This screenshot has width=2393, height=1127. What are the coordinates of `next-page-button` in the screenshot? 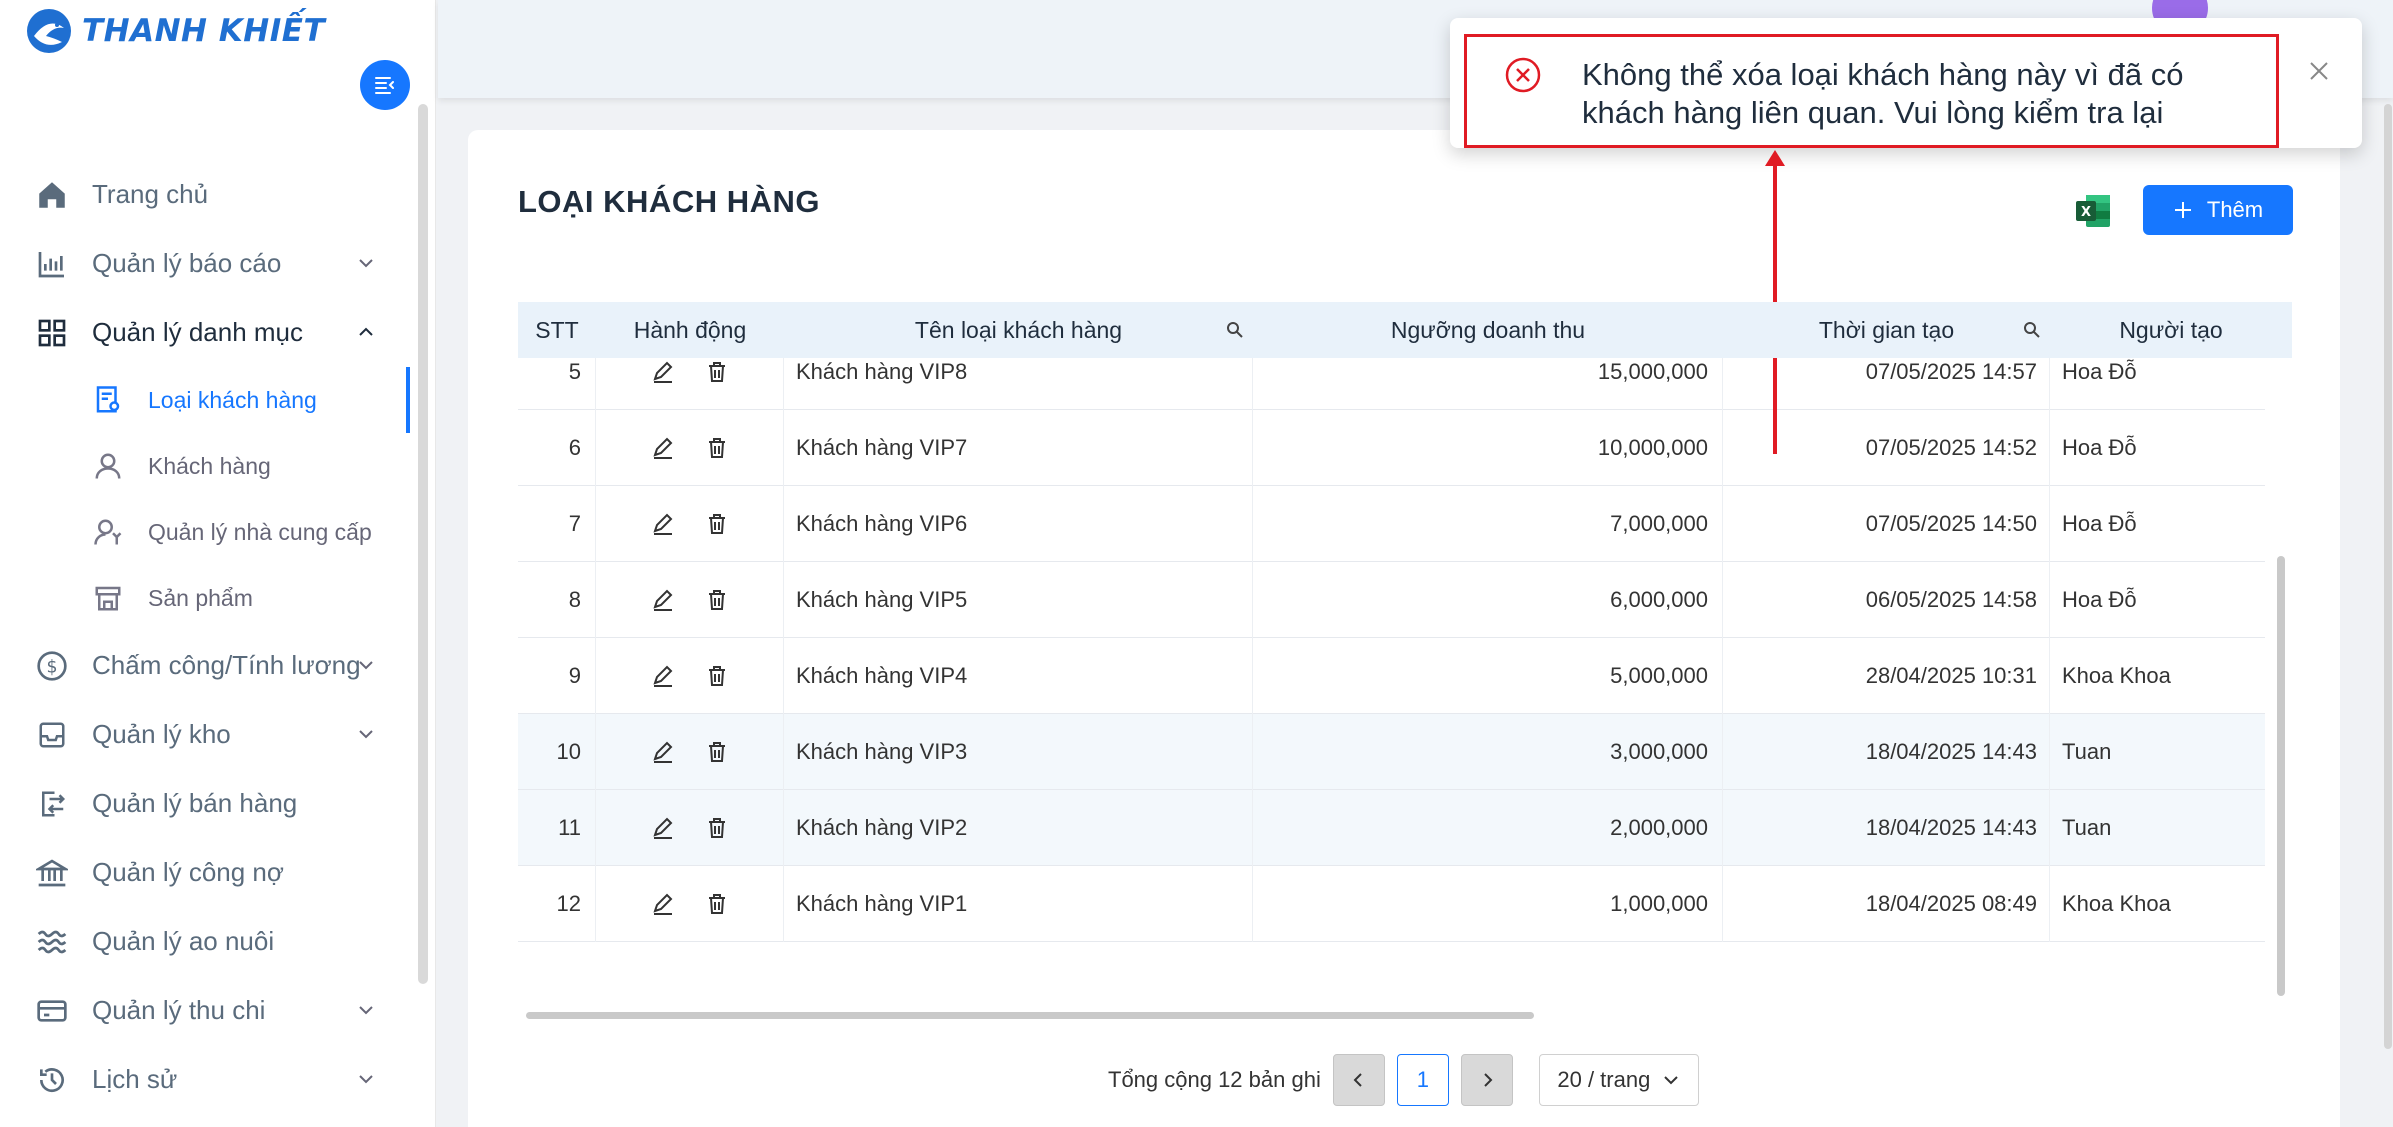 It's located at (1486, 1080).